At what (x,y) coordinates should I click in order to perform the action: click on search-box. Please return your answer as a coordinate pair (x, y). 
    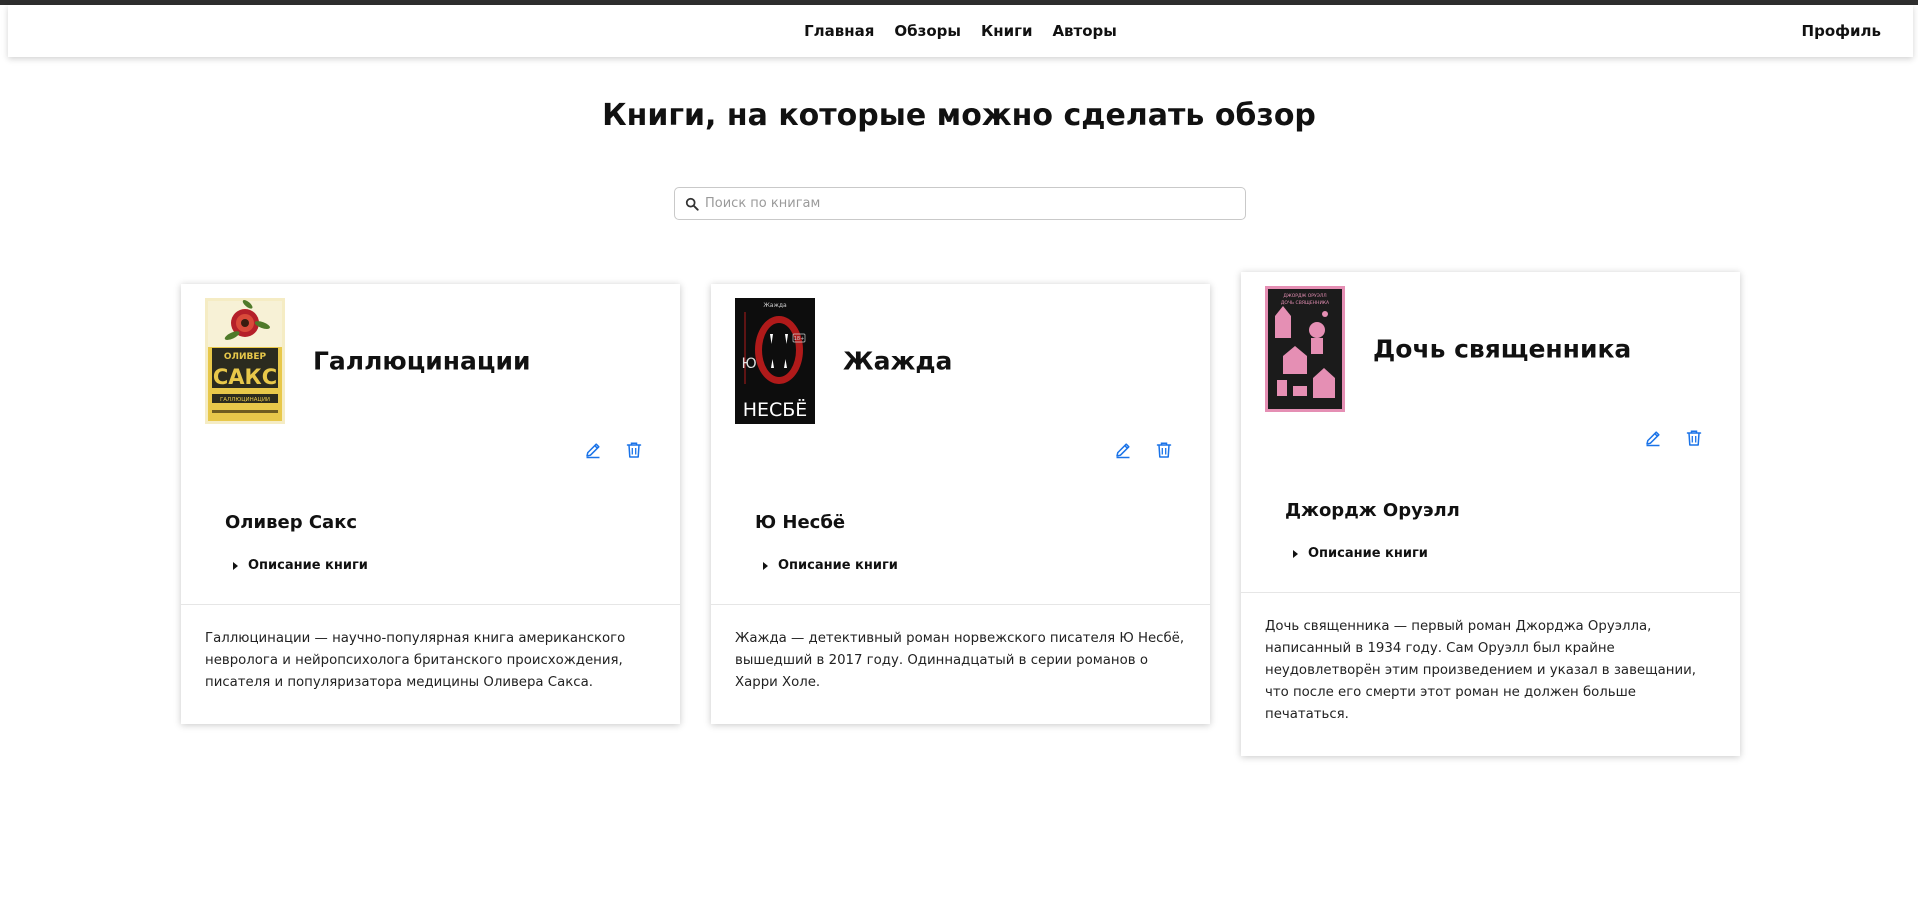
    Looking at the image, I should click on (960, 203).